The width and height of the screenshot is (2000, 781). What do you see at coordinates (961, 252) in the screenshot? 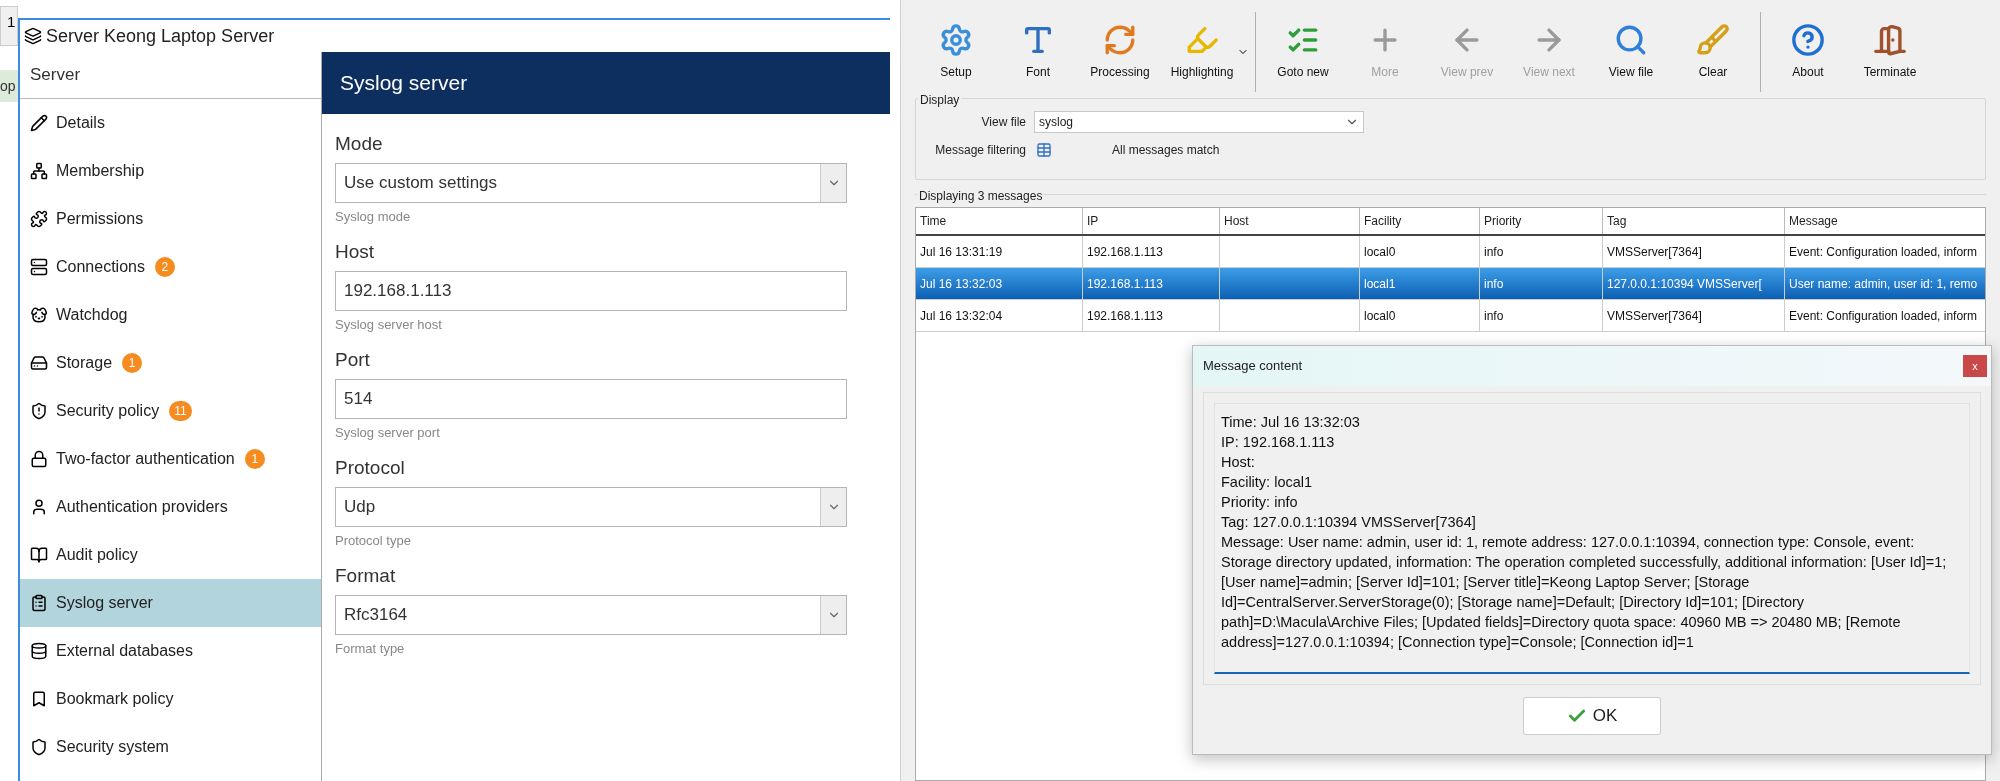
I see `table-cell-text: Jul 16 13:31:19` at bounding box center [961, 252].